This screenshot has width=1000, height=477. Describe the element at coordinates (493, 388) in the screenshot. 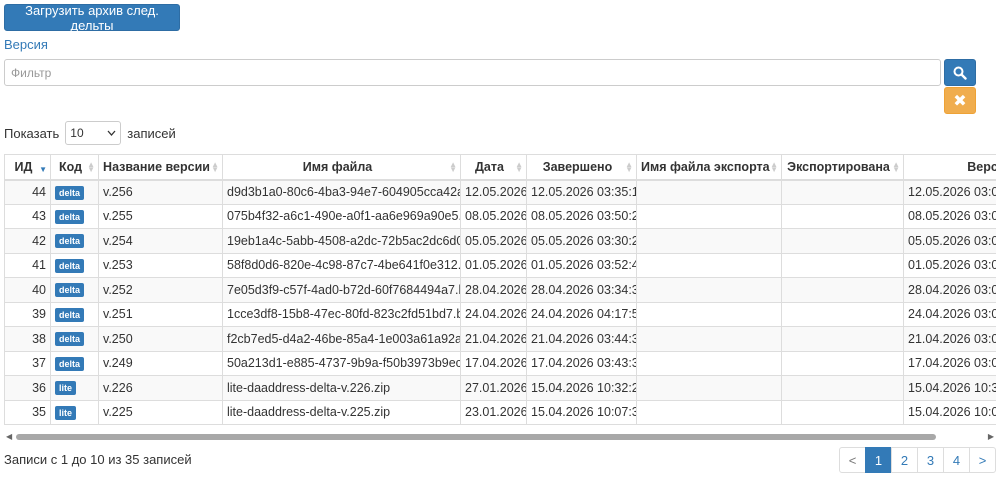

I see `cell-date: 27.01.2026` at that location.